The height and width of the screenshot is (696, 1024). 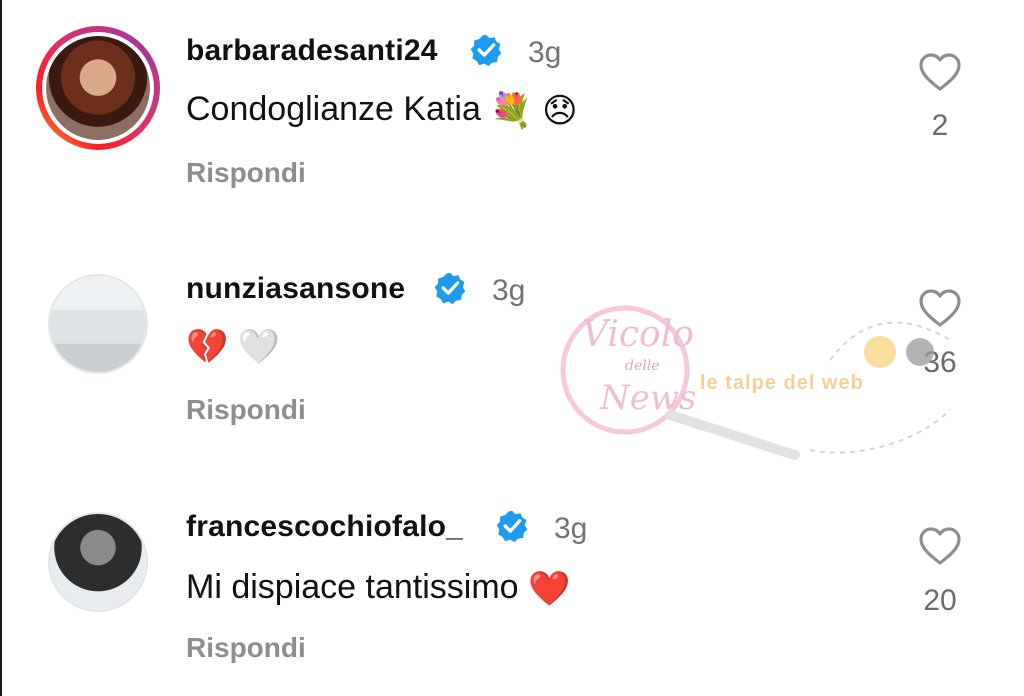 What do you see at coordinates (352, 587) in the screenshot?
I see `comment-body: Mi dispiace tantissimo` at bounding box center [352, 587].